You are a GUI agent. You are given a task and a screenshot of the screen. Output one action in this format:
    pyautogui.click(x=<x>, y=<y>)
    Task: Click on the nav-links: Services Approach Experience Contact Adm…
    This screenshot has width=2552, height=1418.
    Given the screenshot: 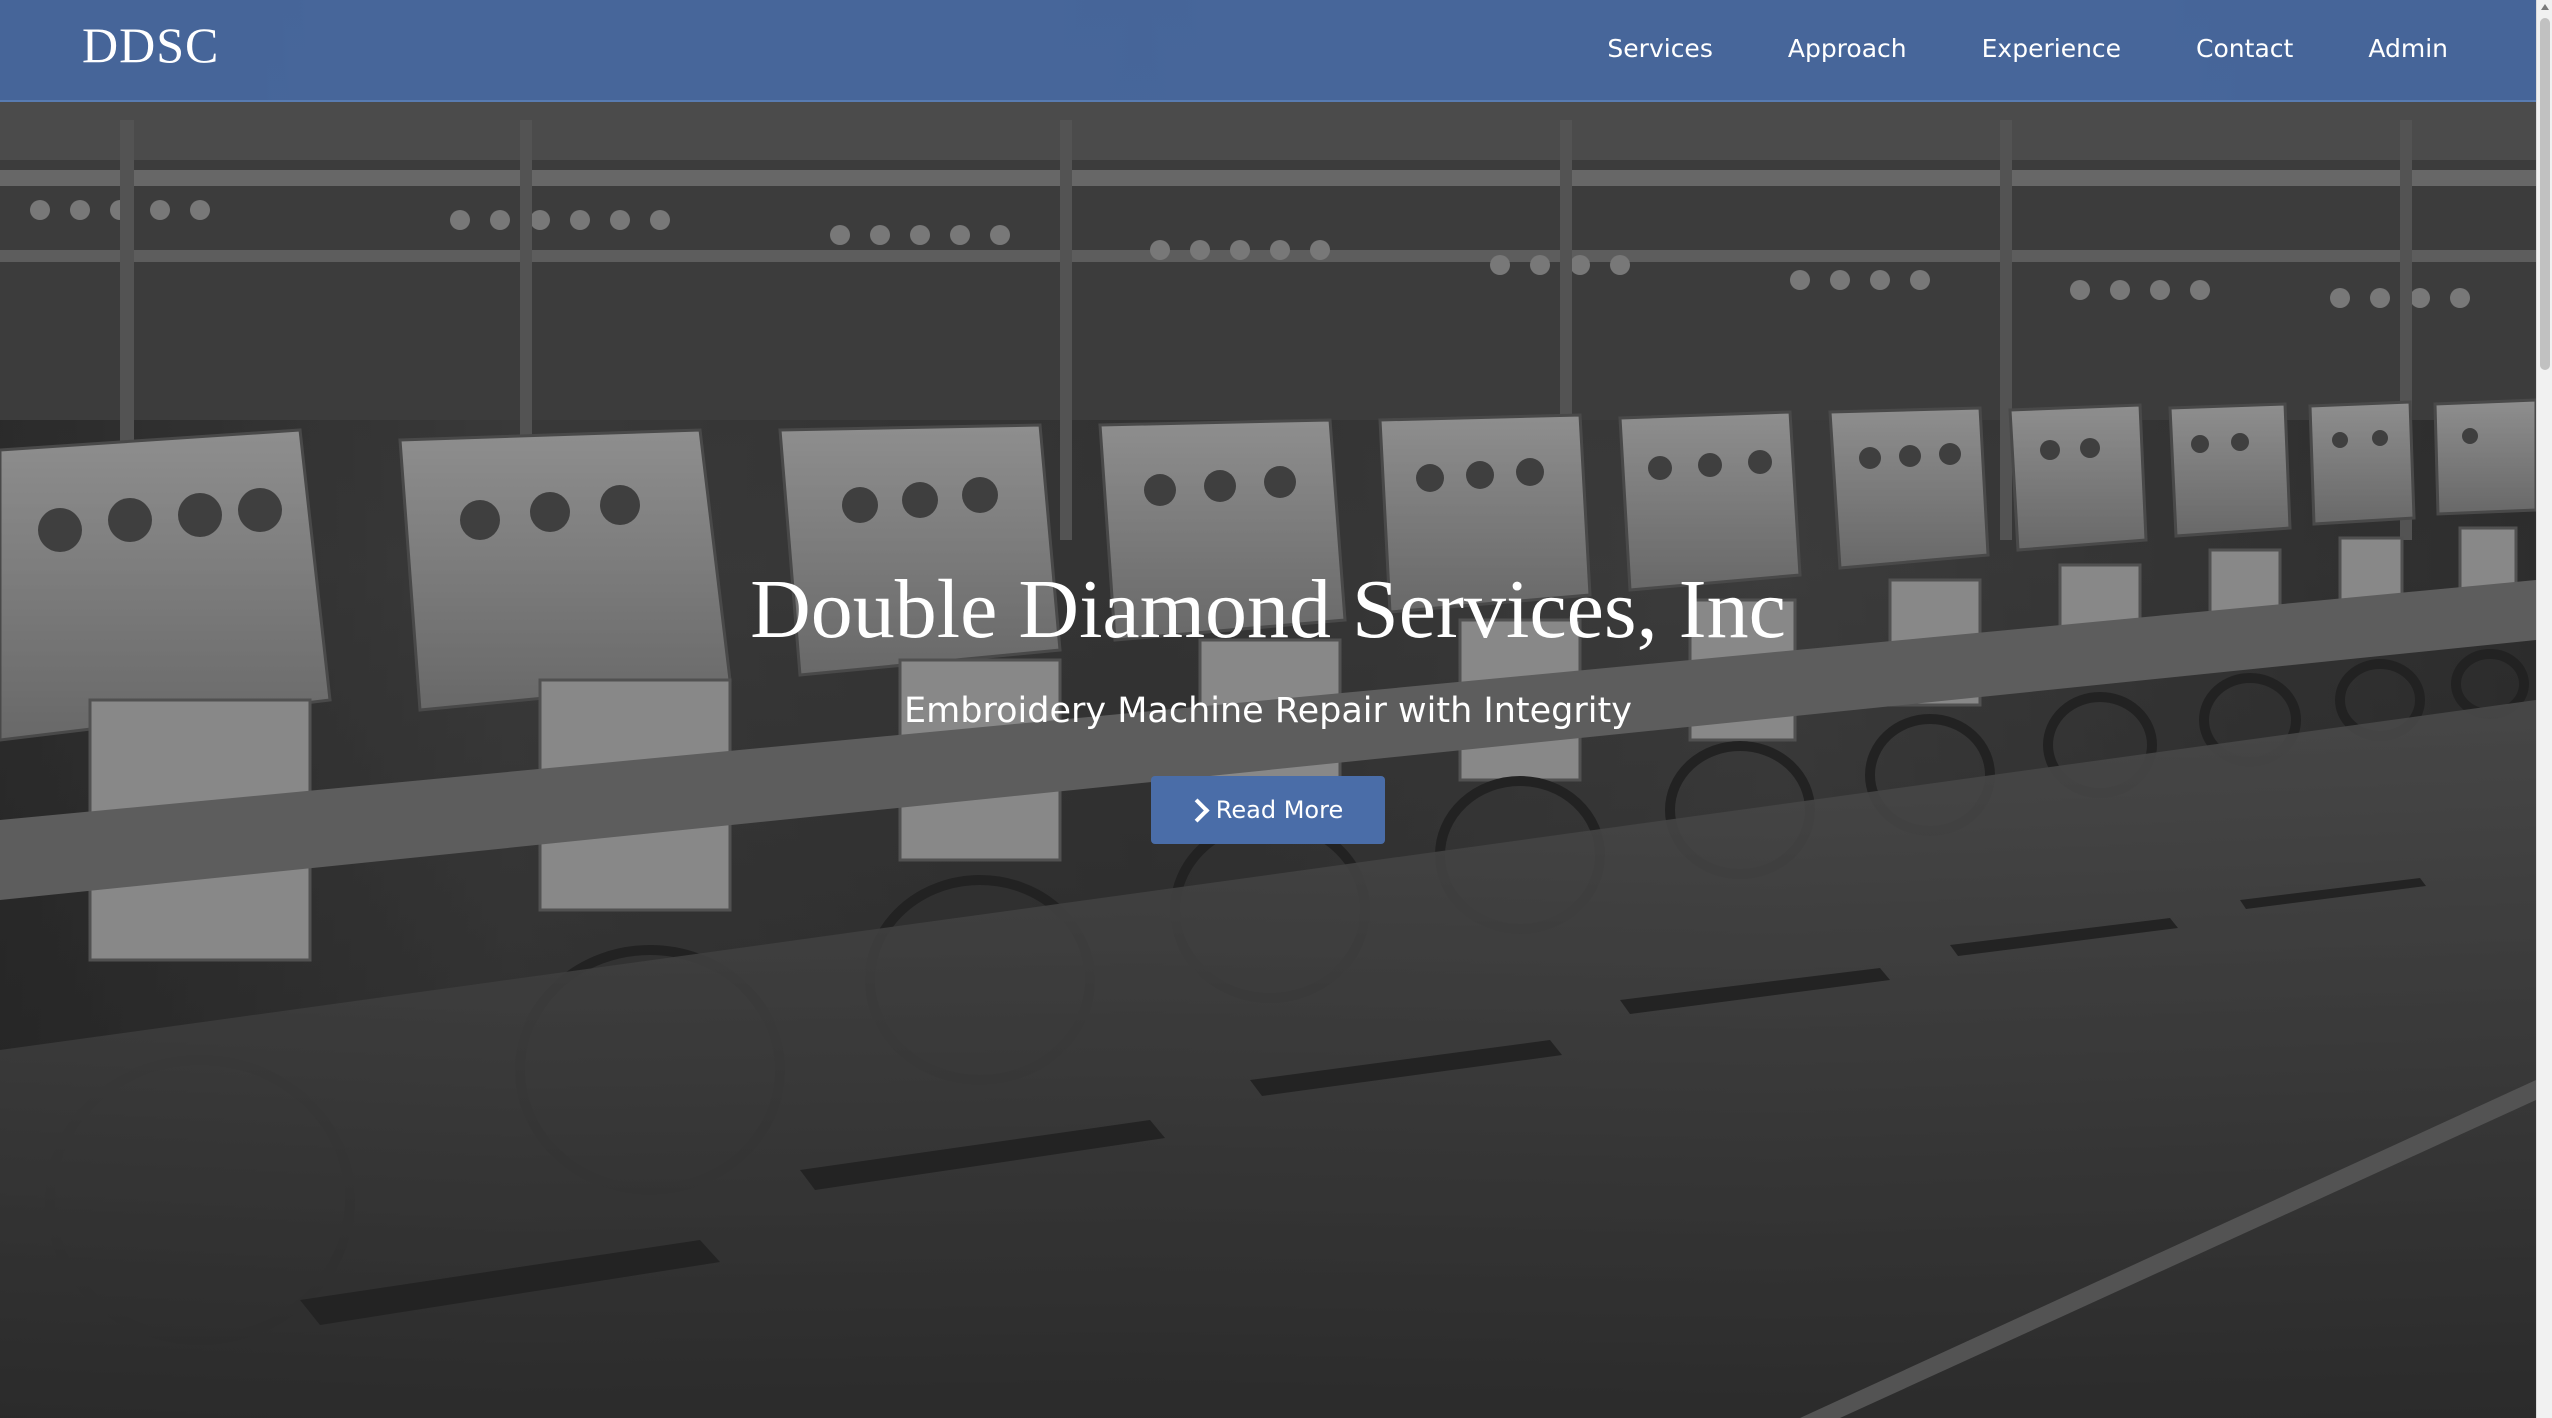 What is the action you would take?
    pyautogui.click(x=1990, y=48)
    